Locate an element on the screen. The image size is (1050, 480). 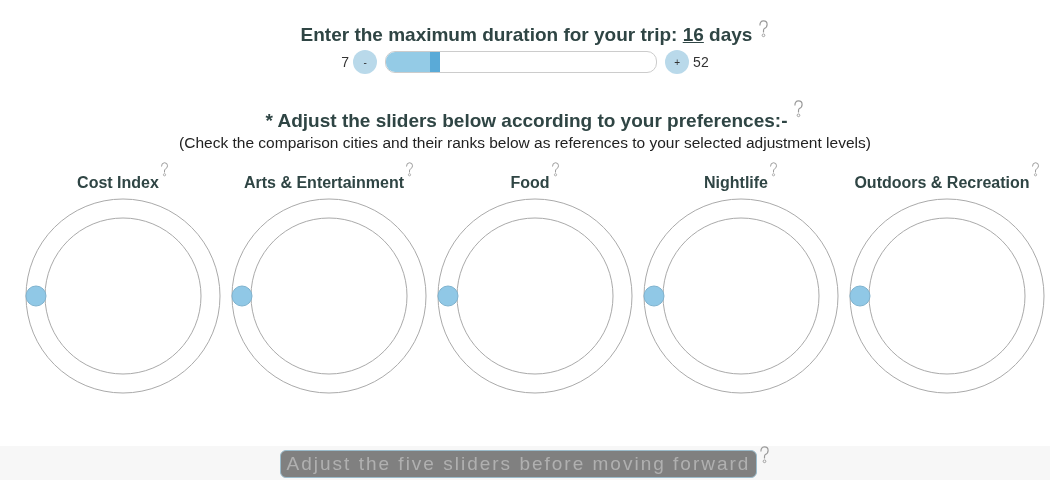
duration-prompt: Enter the maximum duration for your trip: 16 days is located at coordinates (526, 34).